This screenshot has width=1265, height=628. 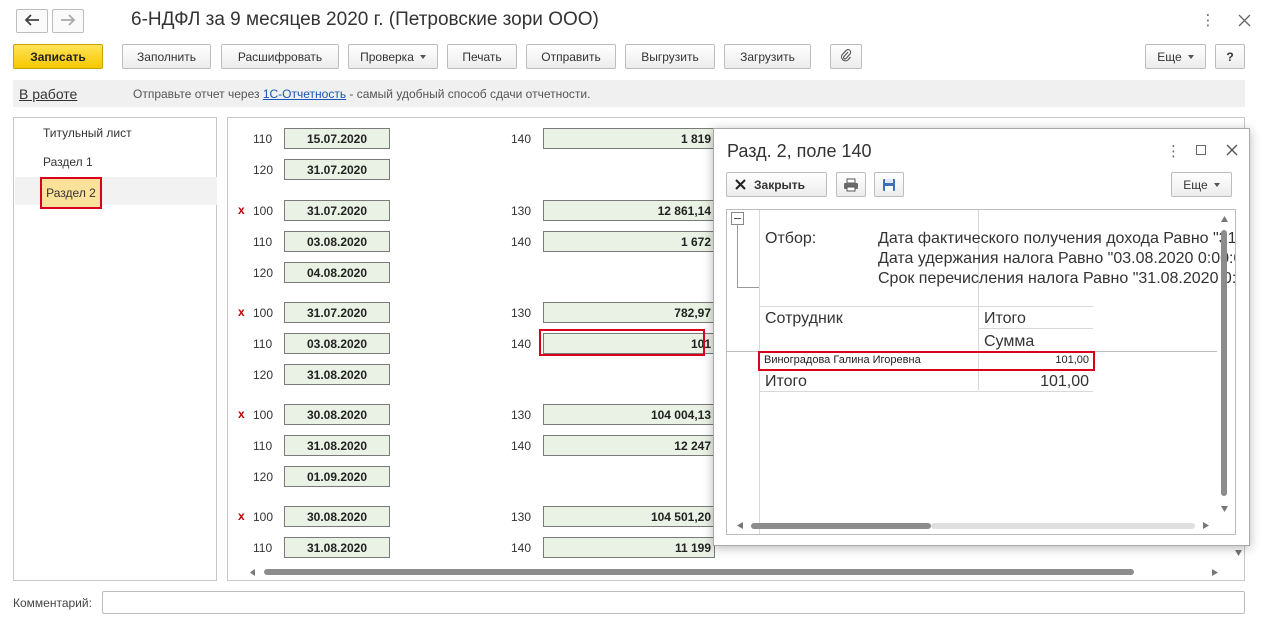 What do you see at coordinates (1224, 219) in the screenshot?
I see `report-scroll-up-icon` at bounding box center [1224, 219].